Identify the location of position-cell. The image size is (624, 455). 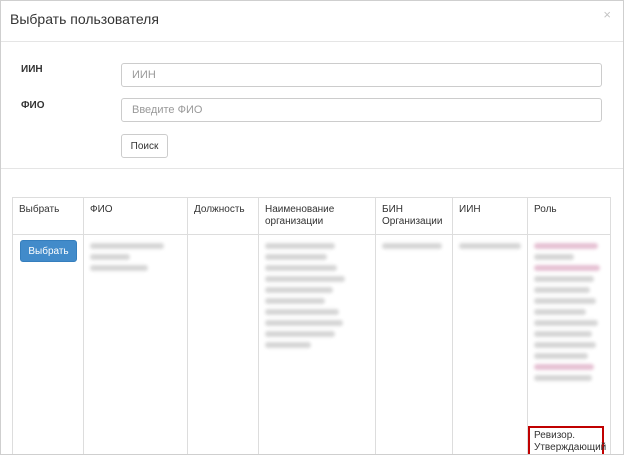
(223, 344).